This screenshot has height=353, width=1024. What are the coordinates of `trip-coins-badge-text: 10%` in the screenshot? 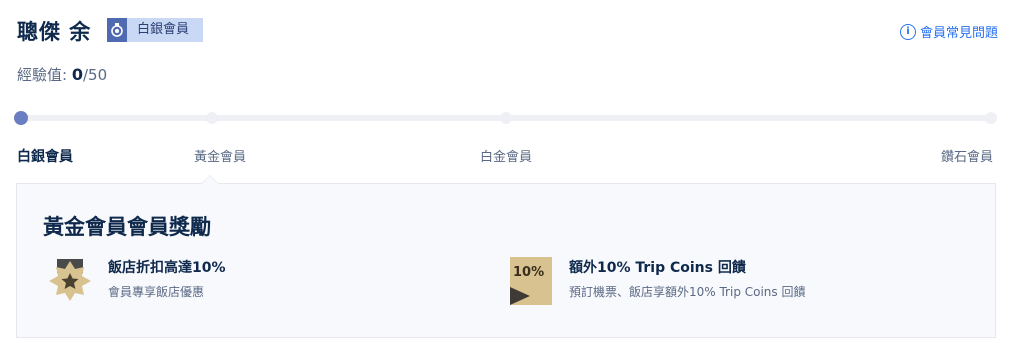 It's located at (529, 272).